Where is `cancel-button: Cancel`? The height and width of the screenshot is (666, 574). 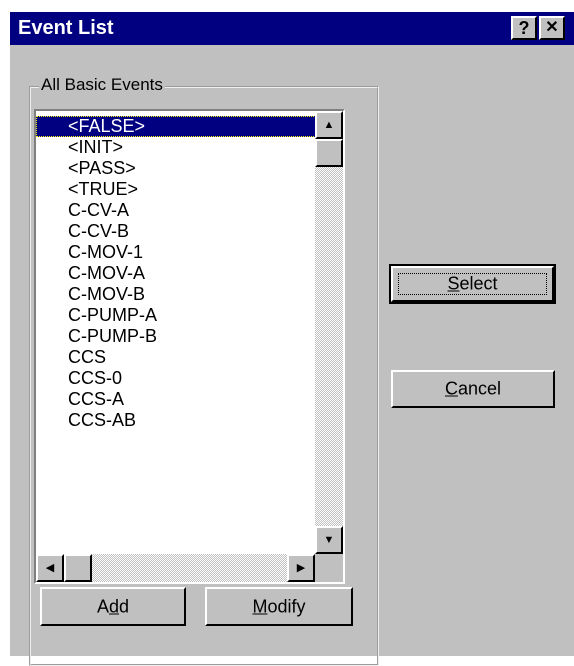
cancel-button: Cancel is located at coordinates (473, 389).